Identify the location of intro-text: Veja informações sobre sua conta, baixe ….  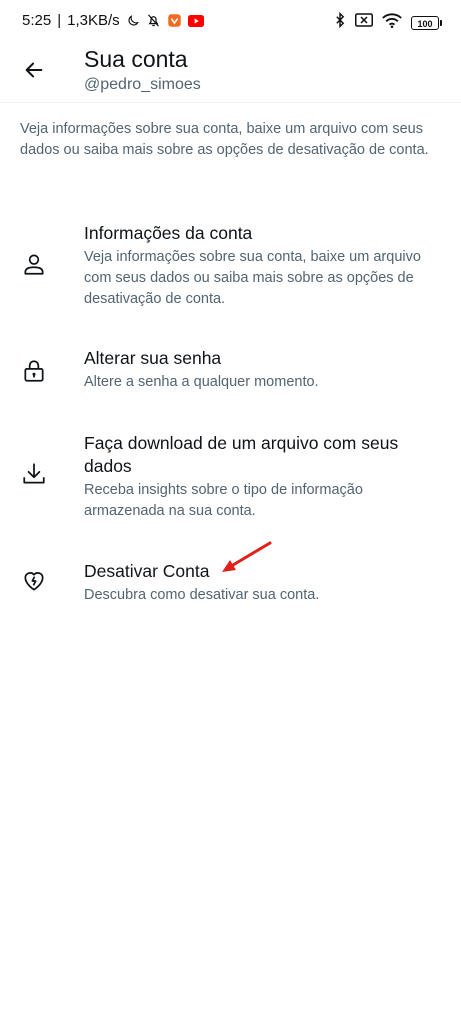
(224, 139).